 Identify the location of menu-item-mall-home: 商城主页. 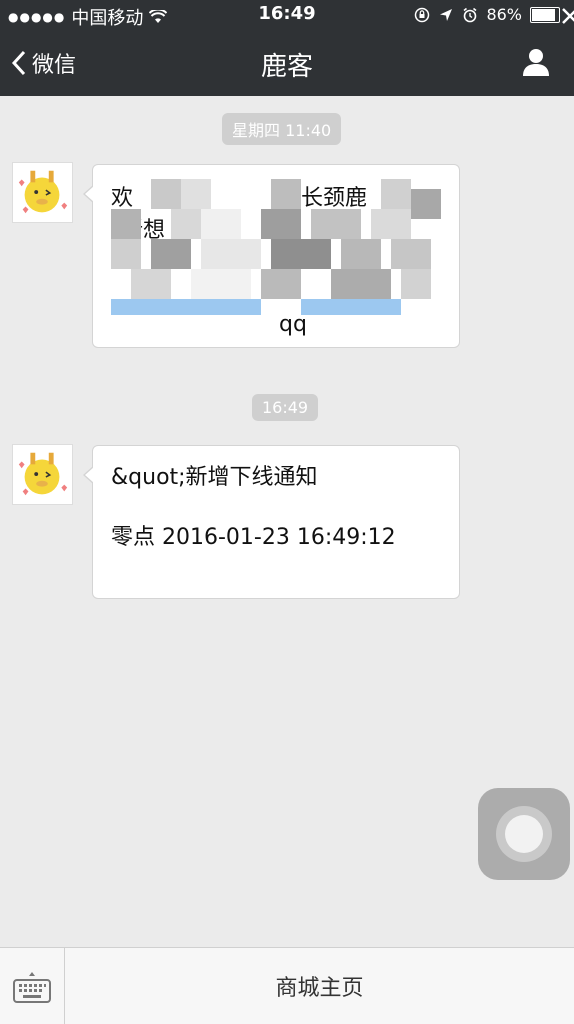
(319, 986).